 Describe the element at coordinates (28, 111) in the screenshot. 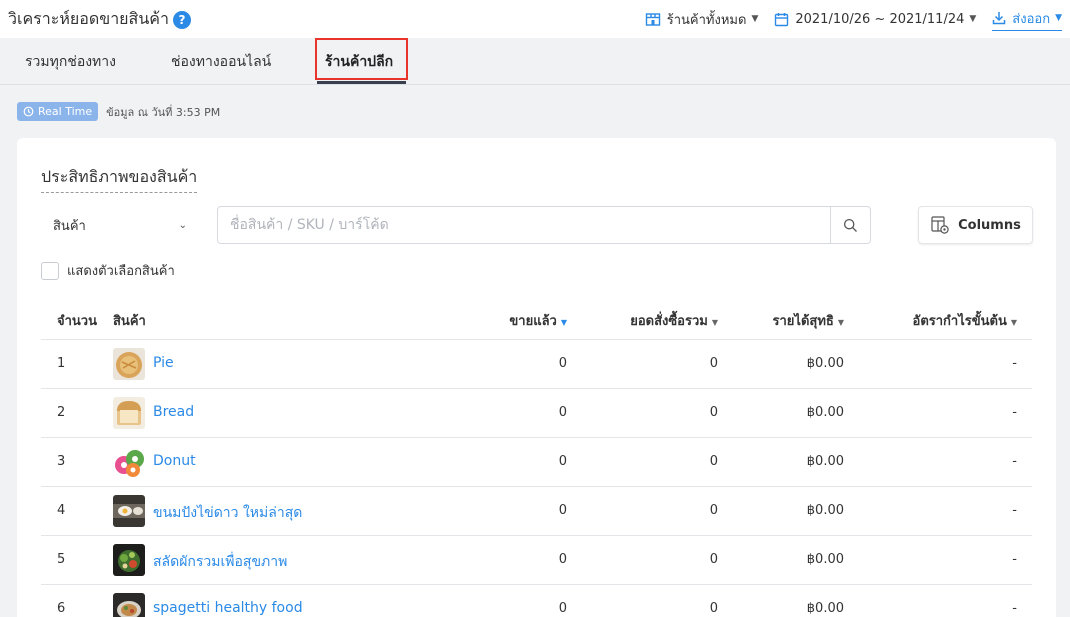

I see `clock-history-icon` at that location.